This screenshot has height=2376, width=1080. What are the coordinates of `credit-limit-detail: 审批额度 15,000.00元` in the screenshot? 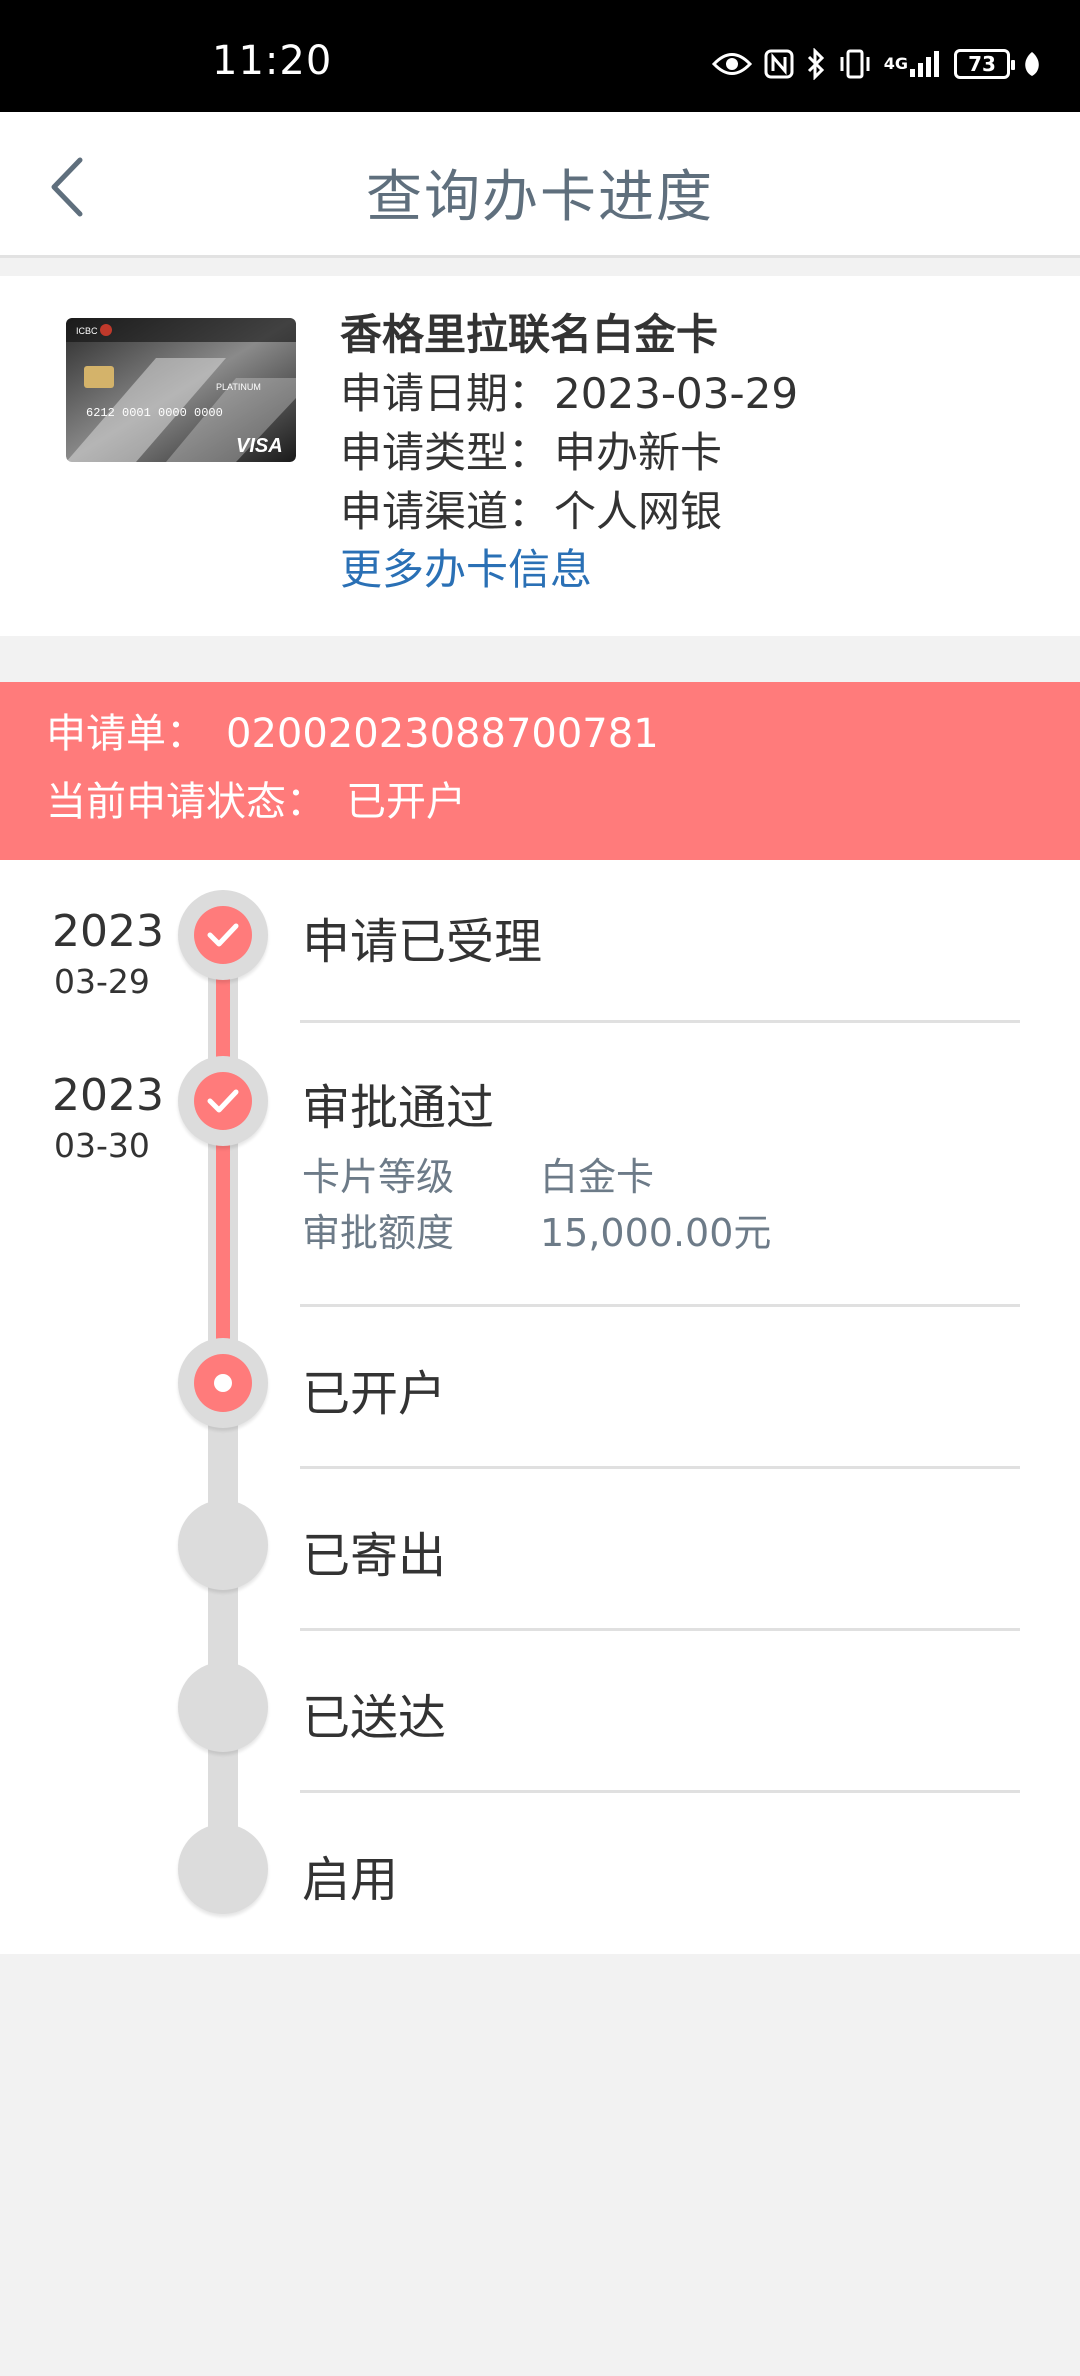 It's located at (536, 1229).